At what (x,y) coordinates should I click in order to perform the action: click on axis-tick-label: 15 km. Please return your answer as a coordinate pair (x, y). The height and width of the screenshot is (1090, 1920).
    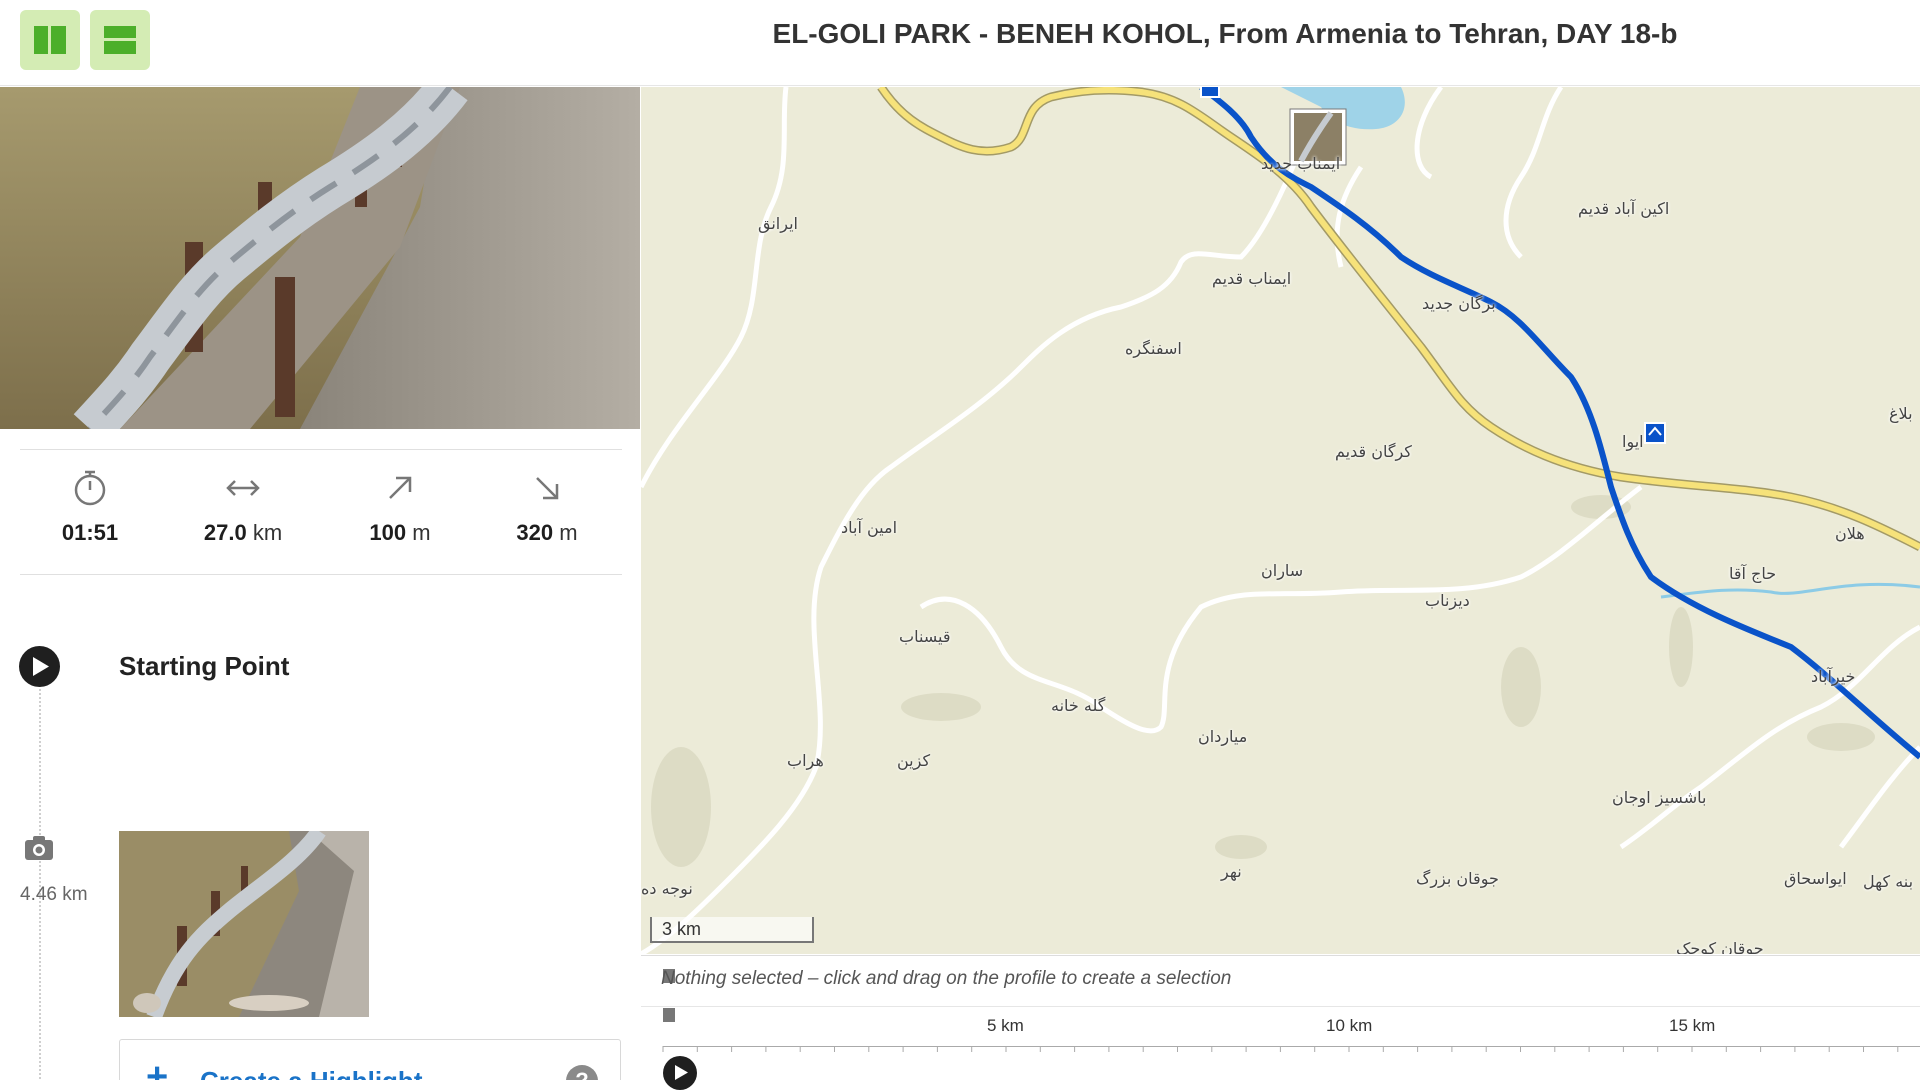
    Looking at the image, I should click on (1692, 1025).